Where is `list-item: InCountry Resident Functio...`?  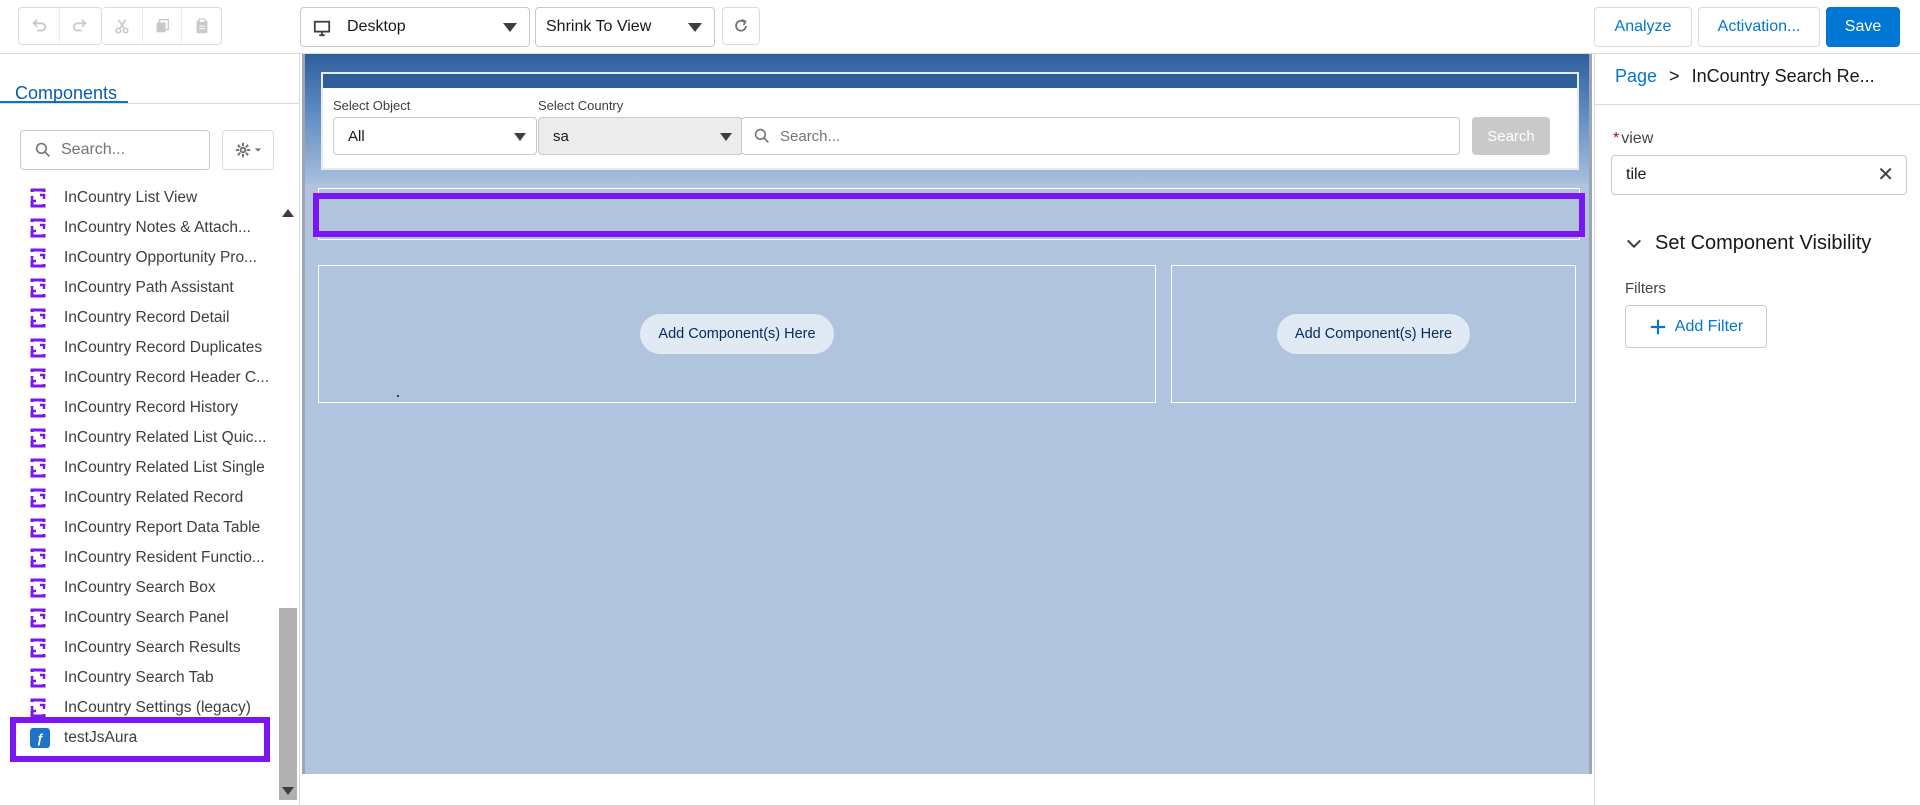 list-item: InCountry Resident Functio... is located at coordinates (152, 558).